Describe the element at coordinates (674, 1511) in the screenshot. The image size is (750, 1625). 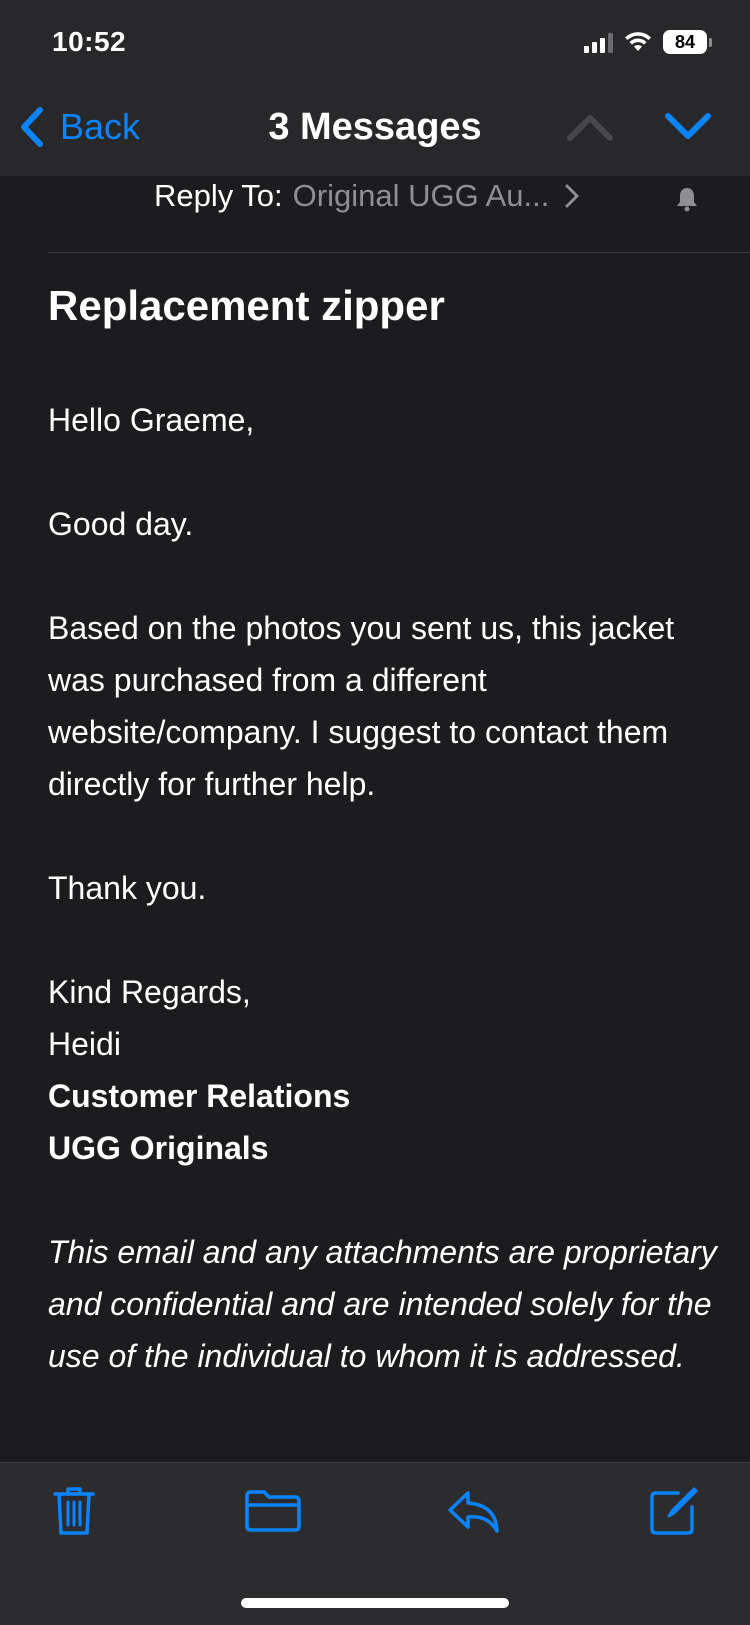
I see `compose-icon` at that location.